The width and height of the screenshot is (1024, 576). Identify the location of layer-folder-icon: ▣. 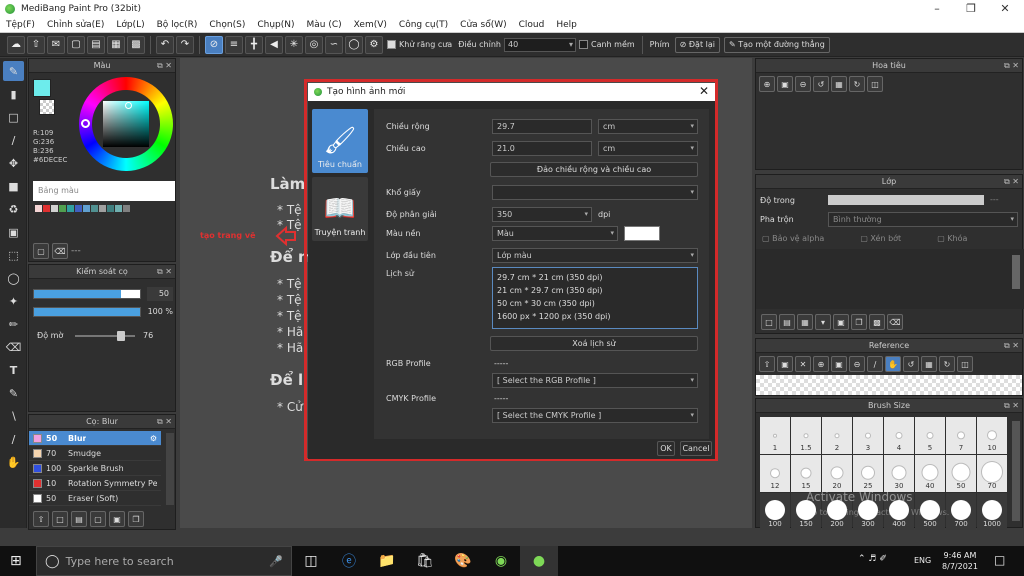
(841, 322).